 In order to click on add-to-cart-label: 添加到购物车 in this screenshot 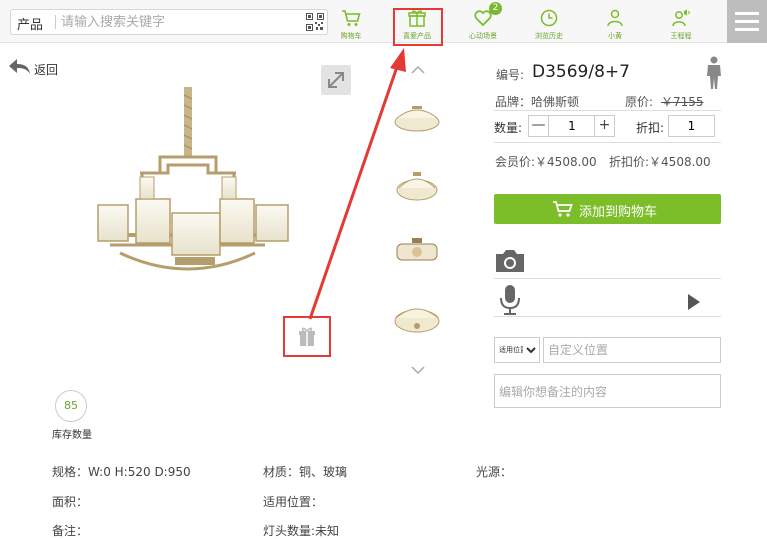, I will do `click(618, 212)`.